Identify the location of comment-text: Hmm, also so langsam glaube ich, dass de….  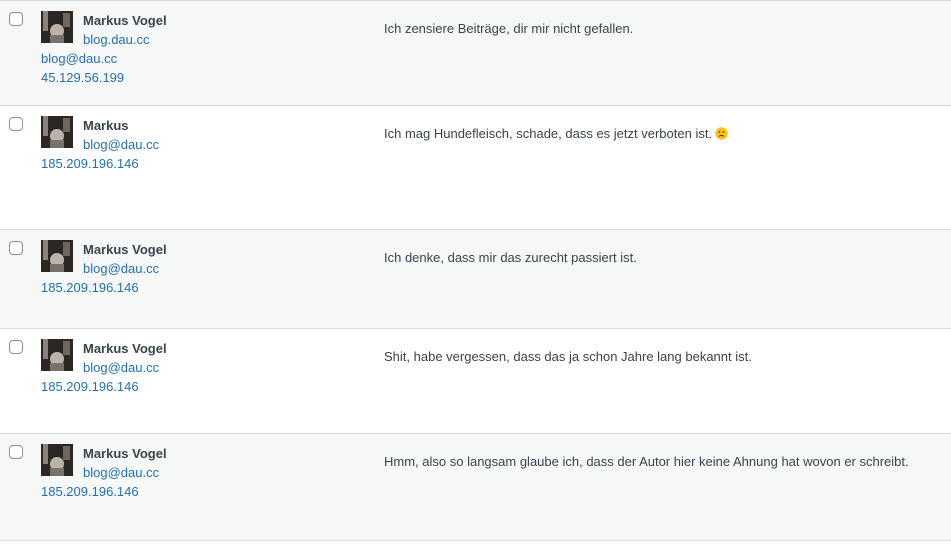
(646, 461).